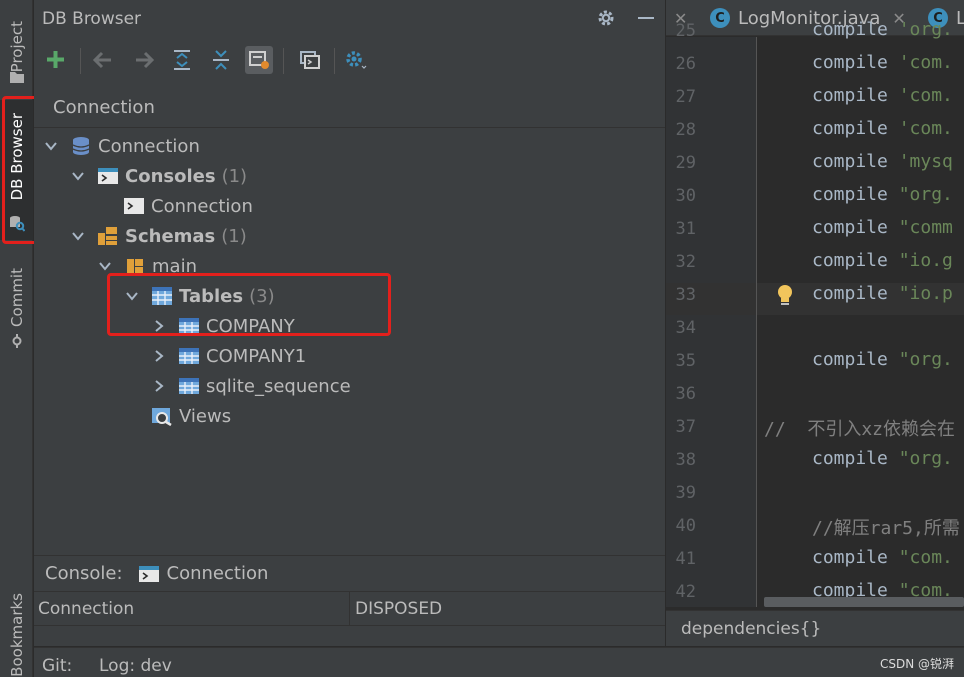 The height and width of the screenshot is (677, 964). Describe the element at coordinates (685, 229) in the screenshot. I see `line-number: 31` at that location.